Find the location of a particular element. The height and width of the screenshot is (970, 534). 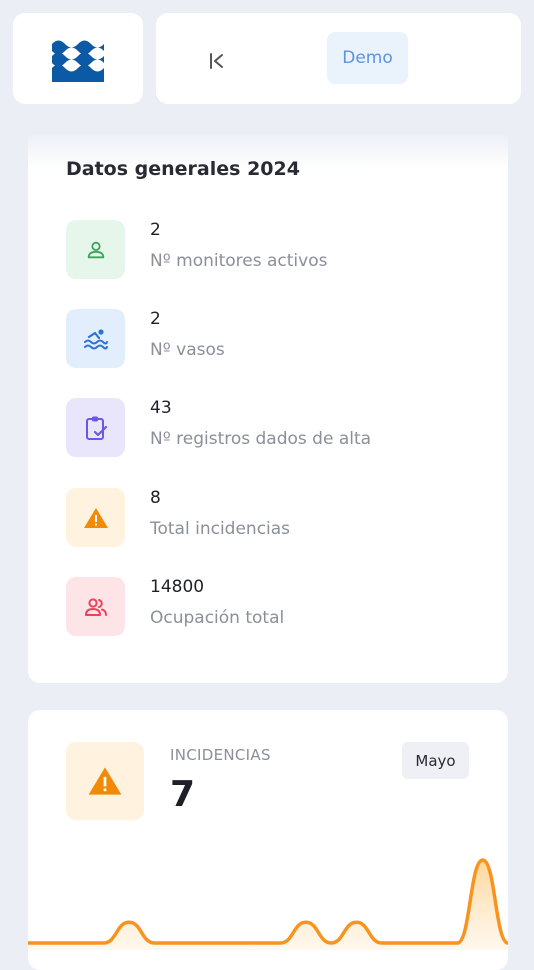

stat-occupancy: 14800 Ocupación total is located at coordinates (276, 607).